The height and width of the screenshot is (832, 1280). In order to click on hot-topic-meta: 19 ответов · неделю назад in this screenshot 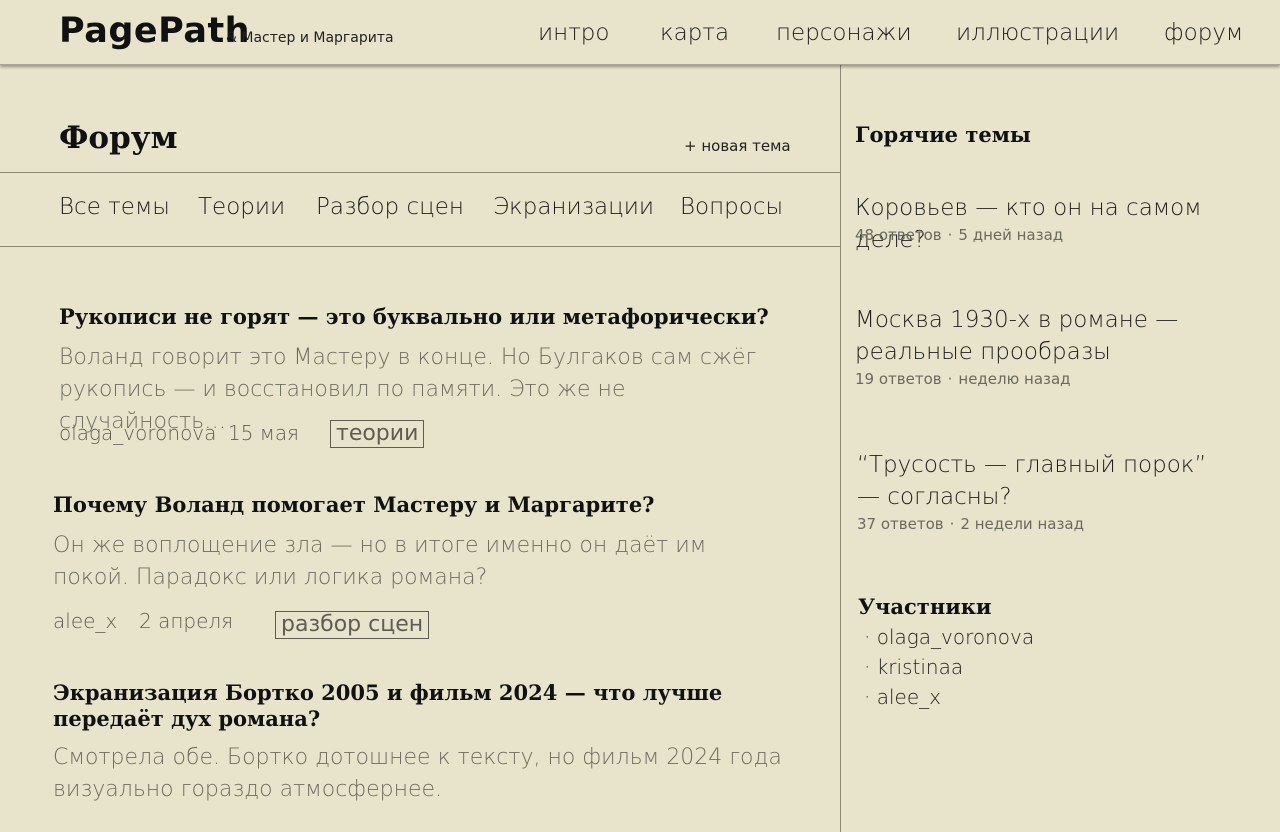, I will do `click(963, 379)`.